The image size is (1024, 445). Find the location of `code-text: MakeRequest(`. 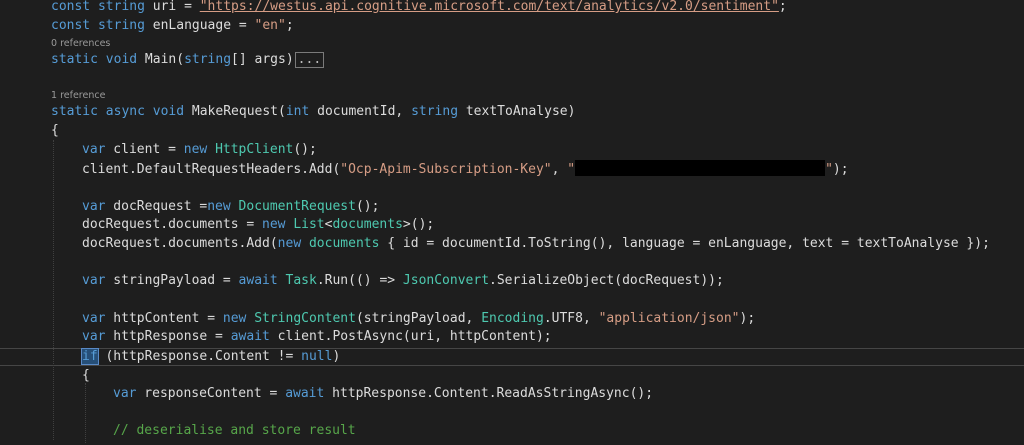

code-text: MakeRequest( is located at coordinates (235, 111).